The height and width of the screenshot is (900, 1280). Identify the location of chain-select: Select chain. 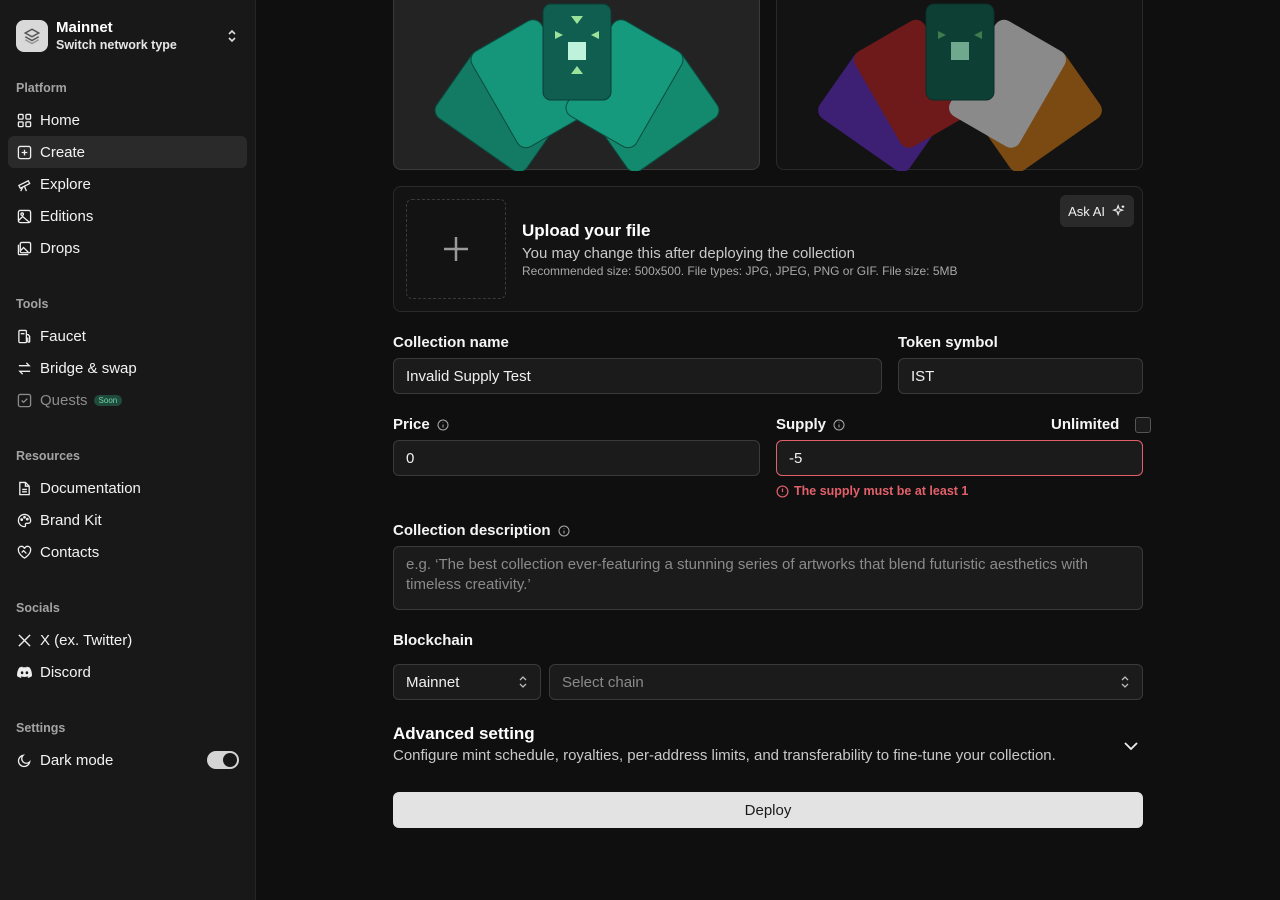
(846, 682).